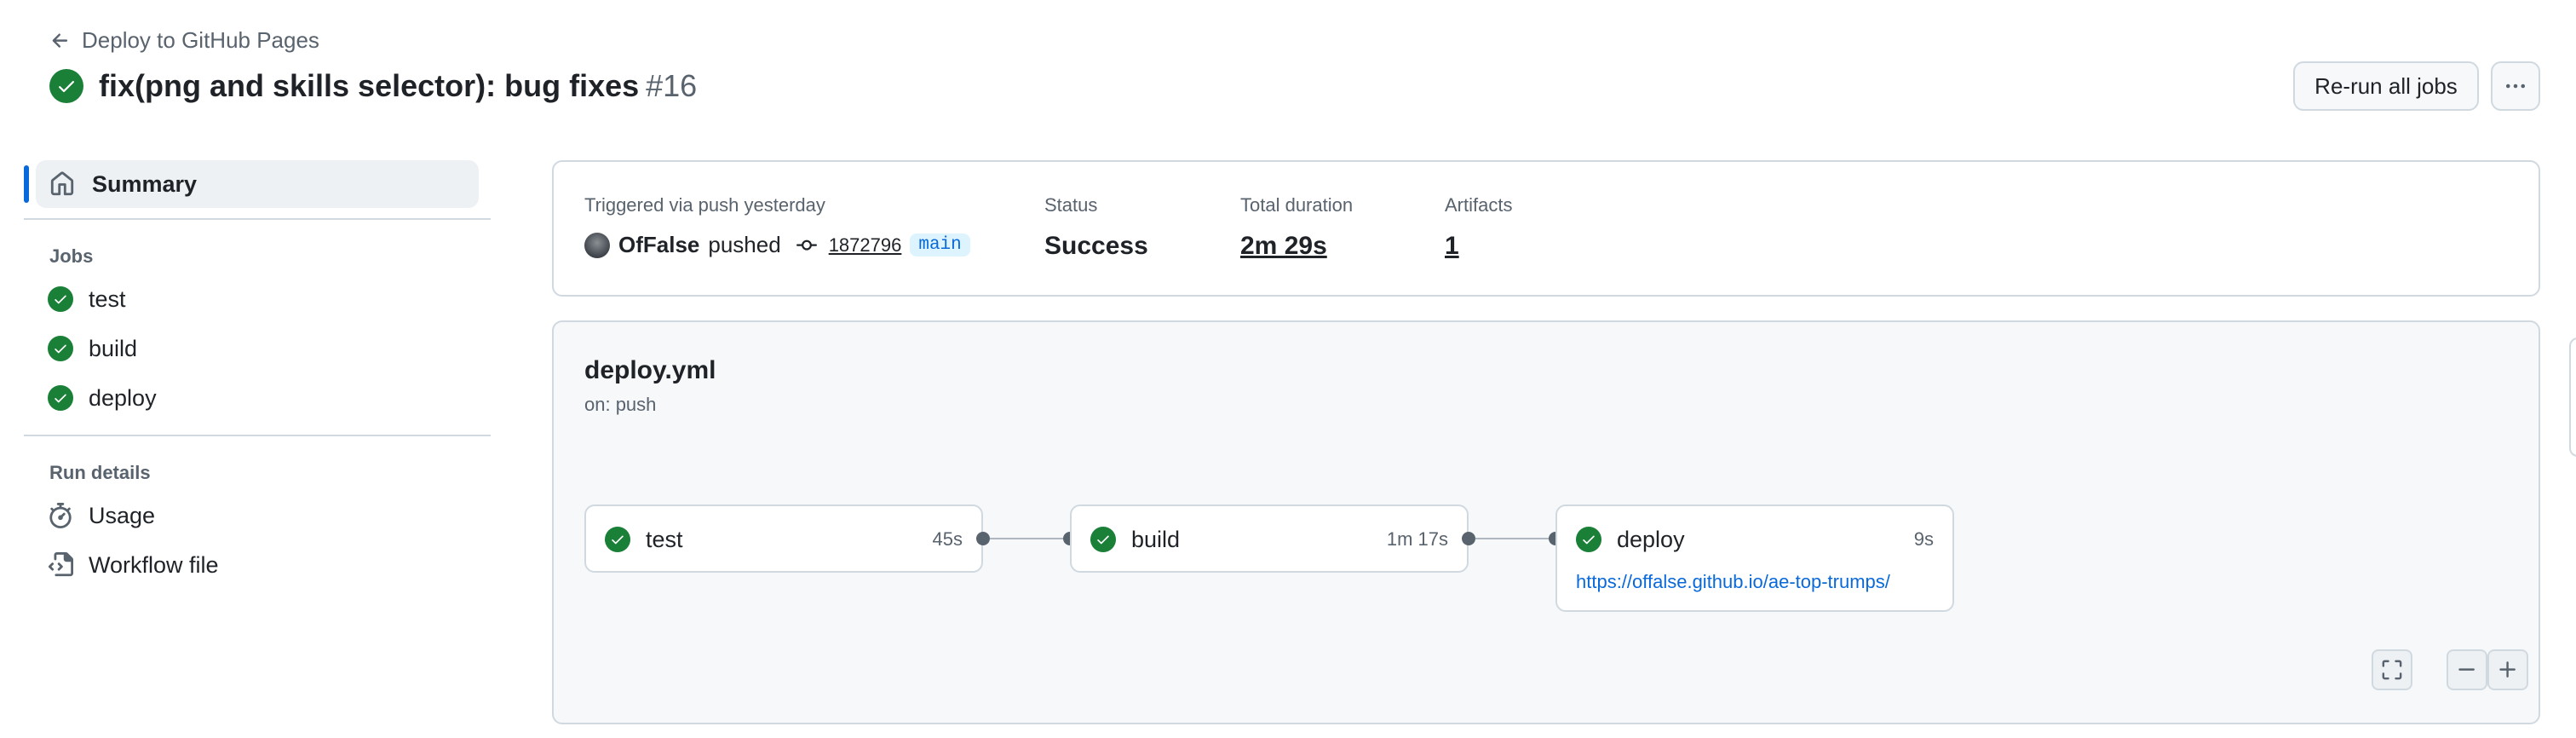  Describe the element at coordinates (200, 40) in the screenshot. I see `back-link-label: Deploy to GitHub Pages` at that location.